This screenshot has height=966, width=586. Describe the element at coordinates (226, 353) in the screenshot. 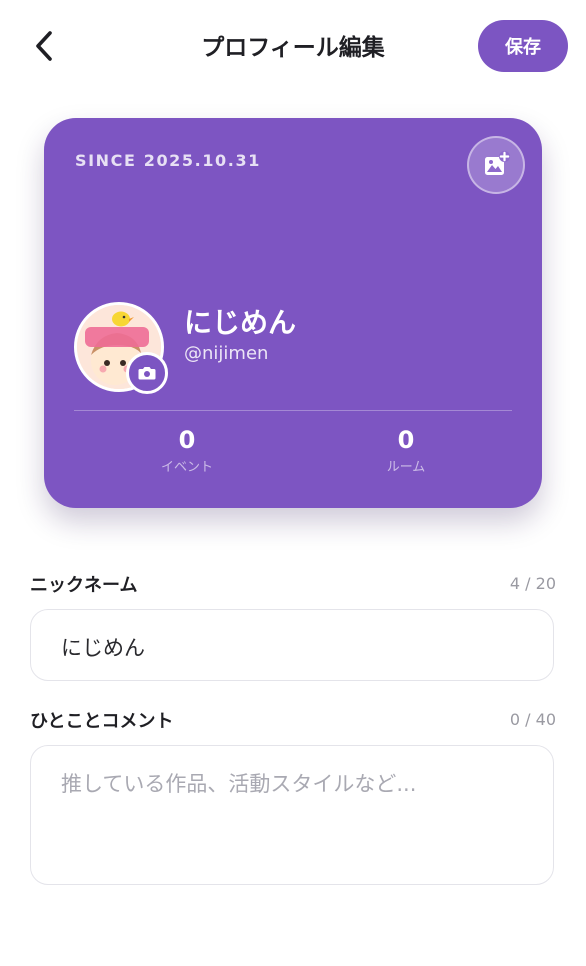

I see `user-handle: @nijimen` at that location.